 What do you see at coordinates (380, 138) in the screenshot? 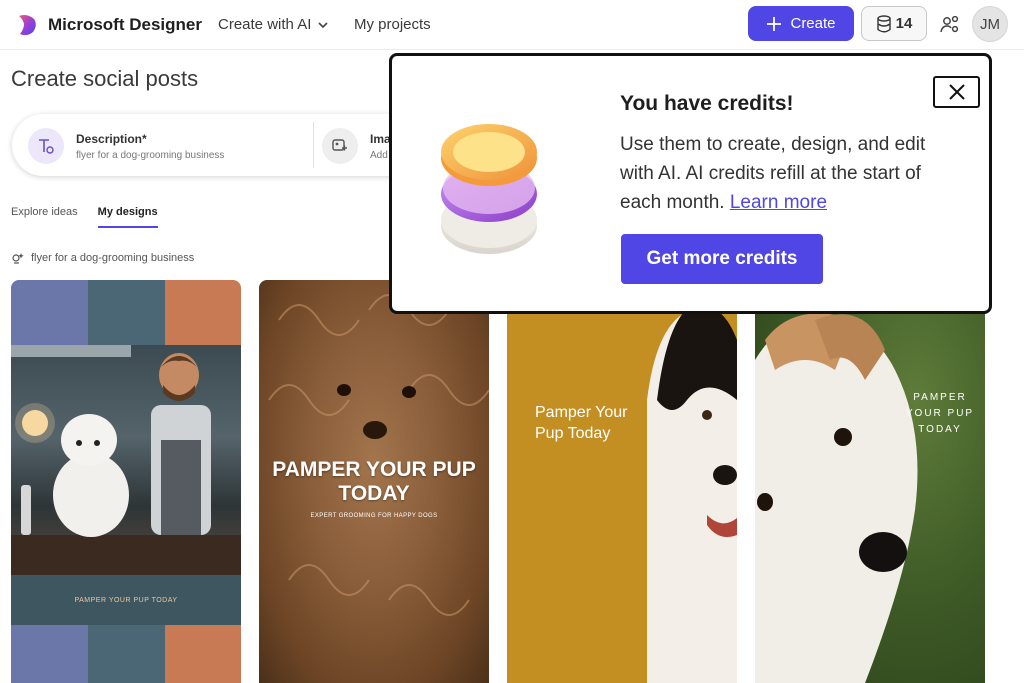
I see `image-field-title: Ima` at bounding box center [380, 138].